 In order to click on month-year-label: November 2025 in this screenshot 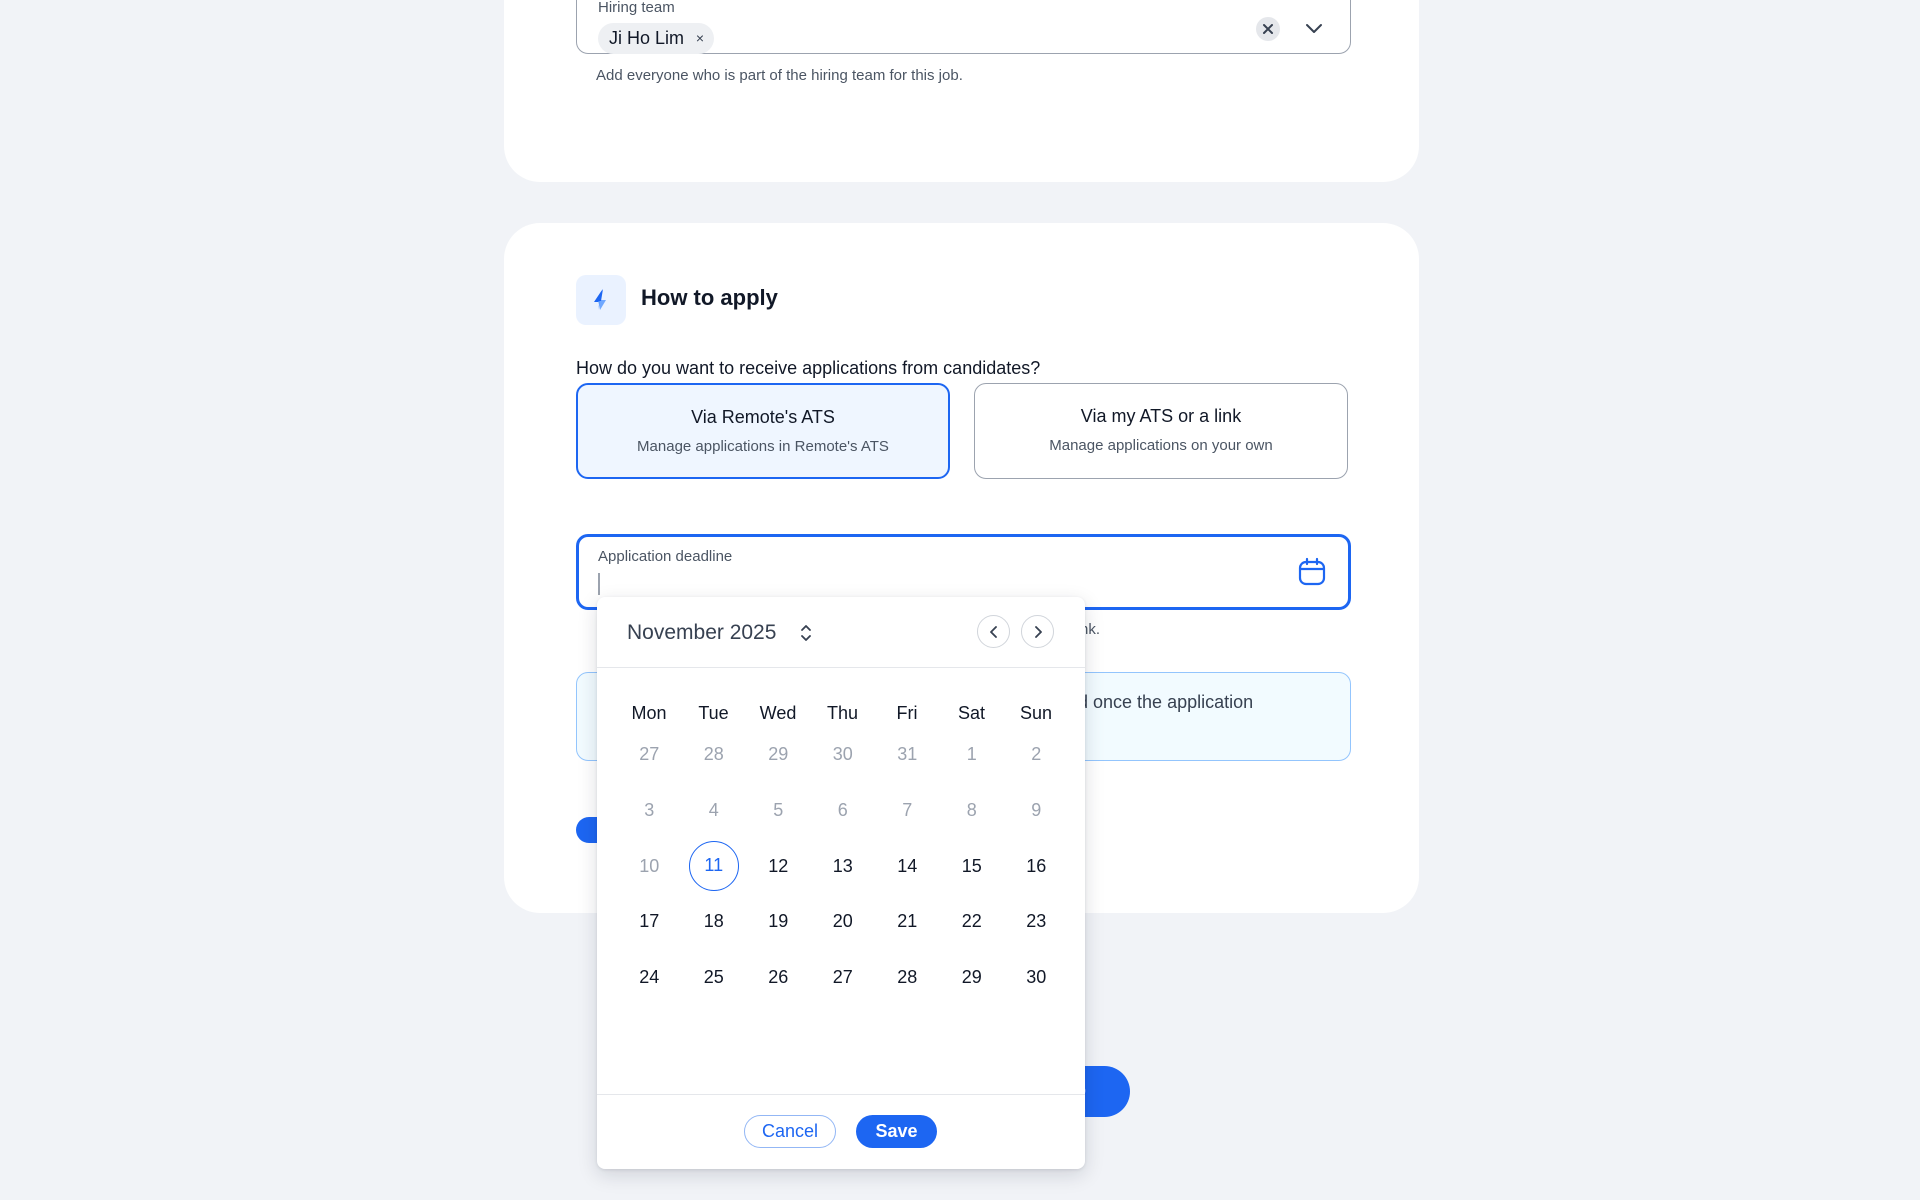, I will do `click(701, 633)`.